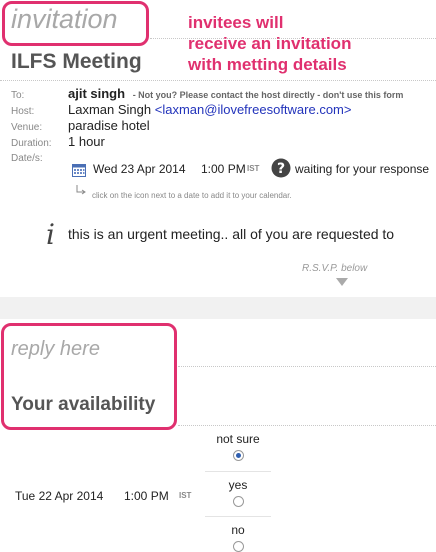 The image size is (436, 552). What do you see at coordinates (236, 22) in the screenshot?
I see `callout-line: invitees will` at bounding box center [236, 22].